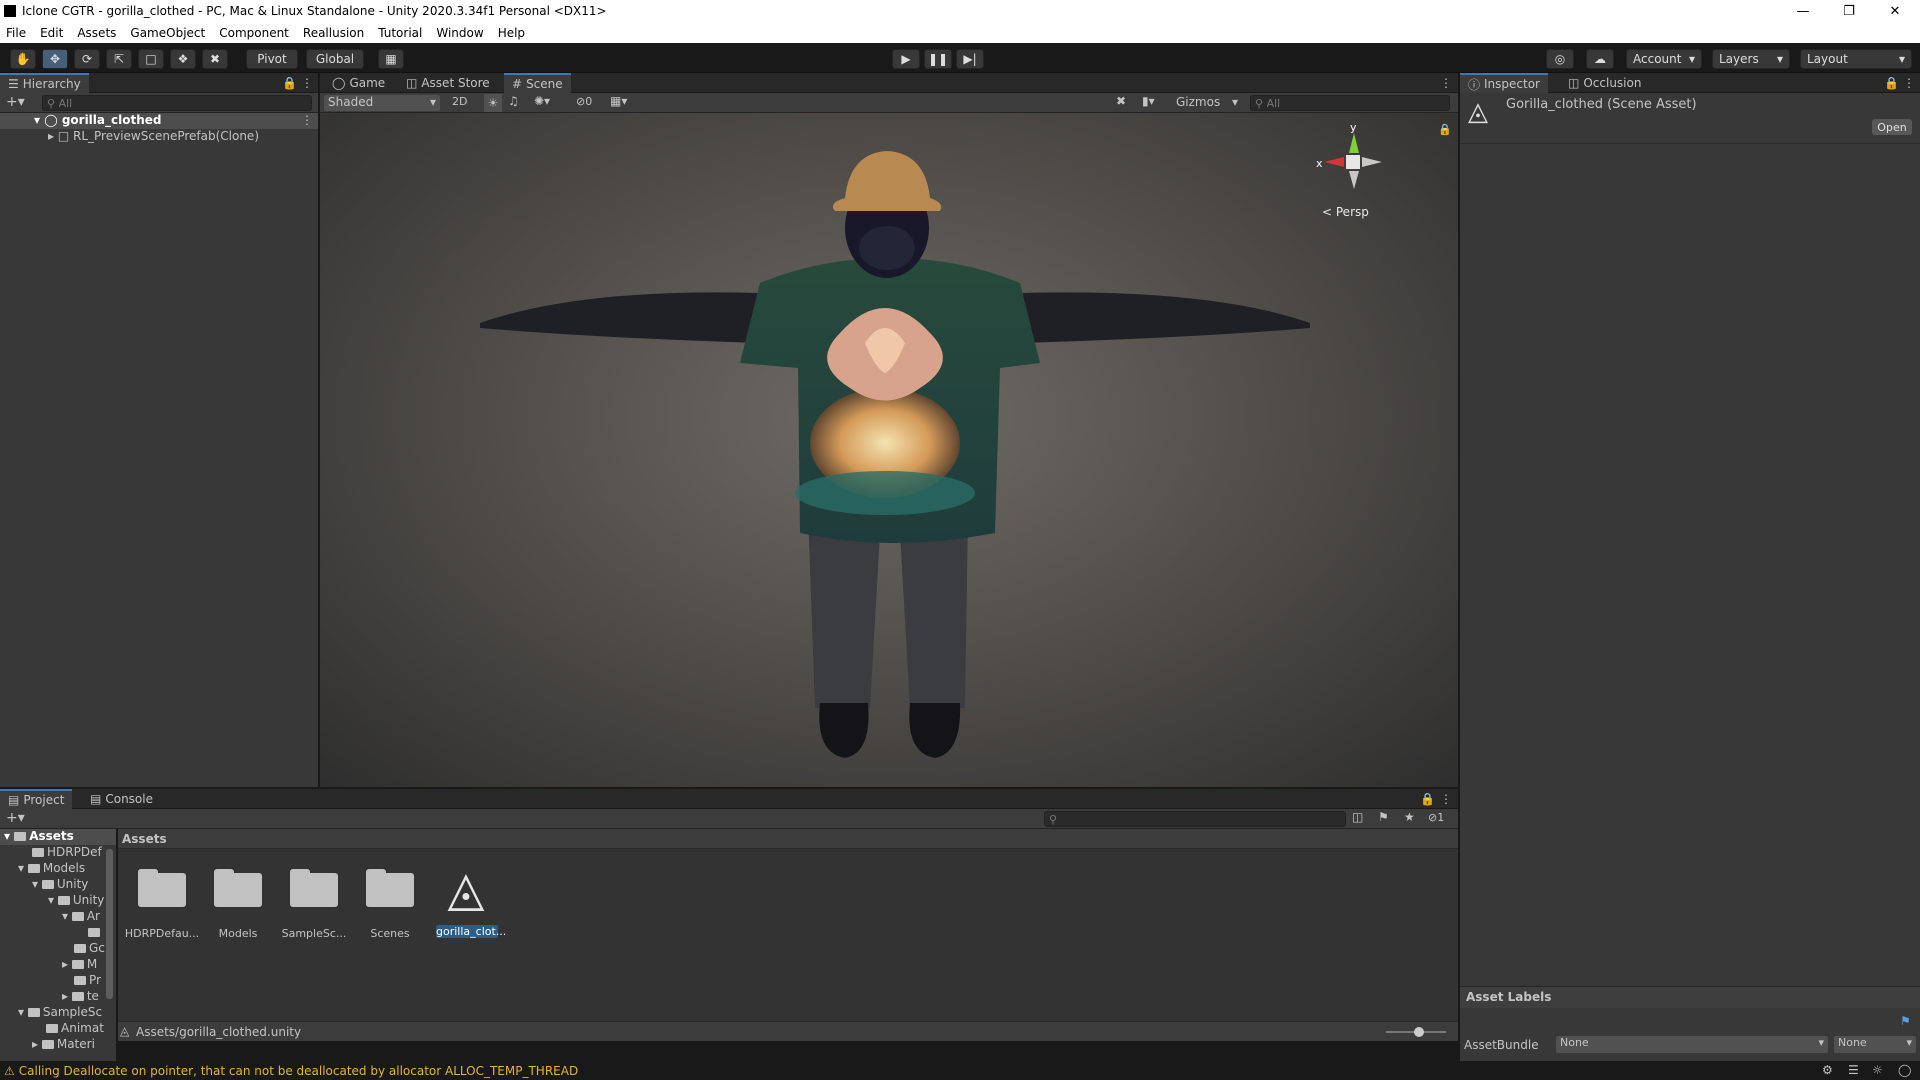  Describe the element at coordinates (1690, 997) in the screenshot. I see `asset-labels-header: Asset Labels` at that location.